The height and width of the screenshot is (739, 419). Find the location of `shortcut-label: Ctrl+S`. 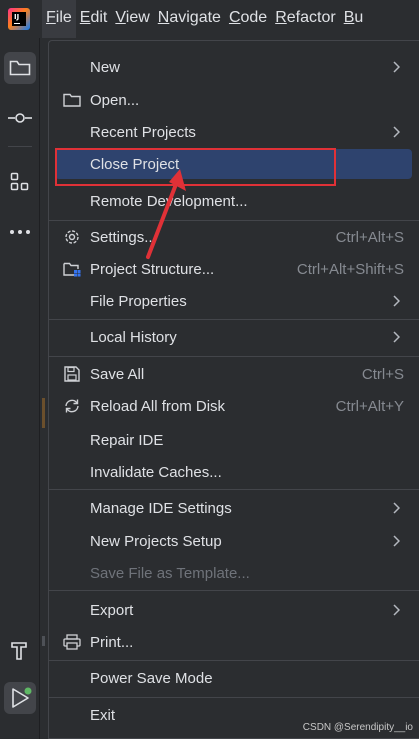

shortcut-label: Ctrl+S is located at coordinates (382, 374).